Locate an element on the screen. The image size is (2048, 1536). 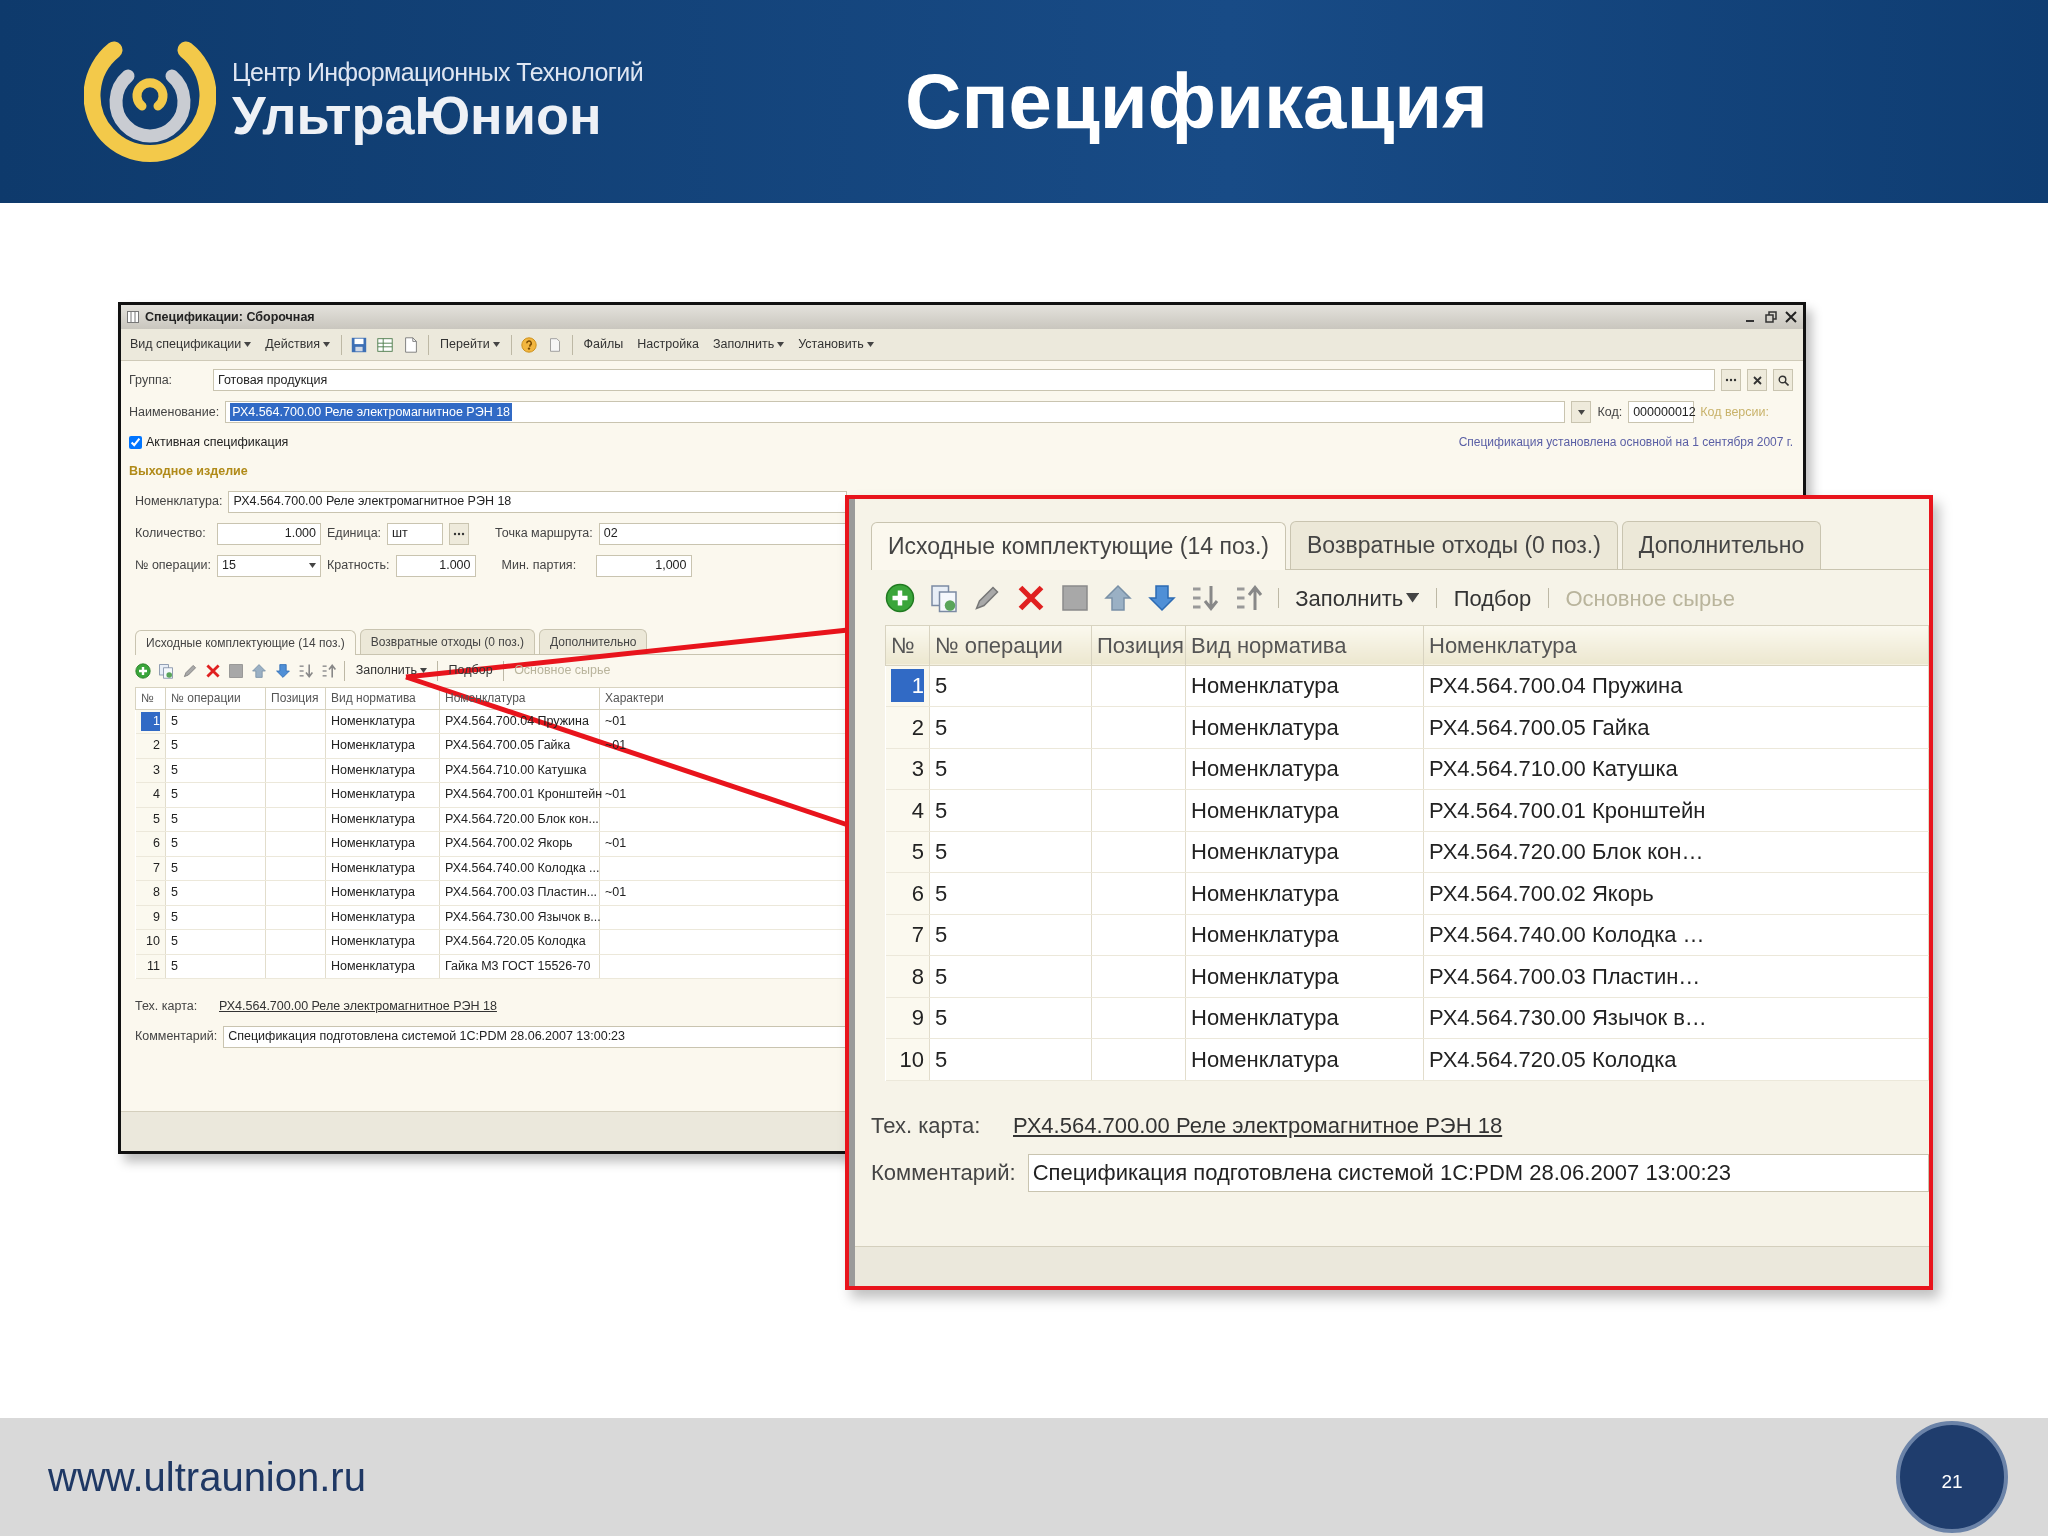
field-value: 15 is located at coordinates (229, 566).